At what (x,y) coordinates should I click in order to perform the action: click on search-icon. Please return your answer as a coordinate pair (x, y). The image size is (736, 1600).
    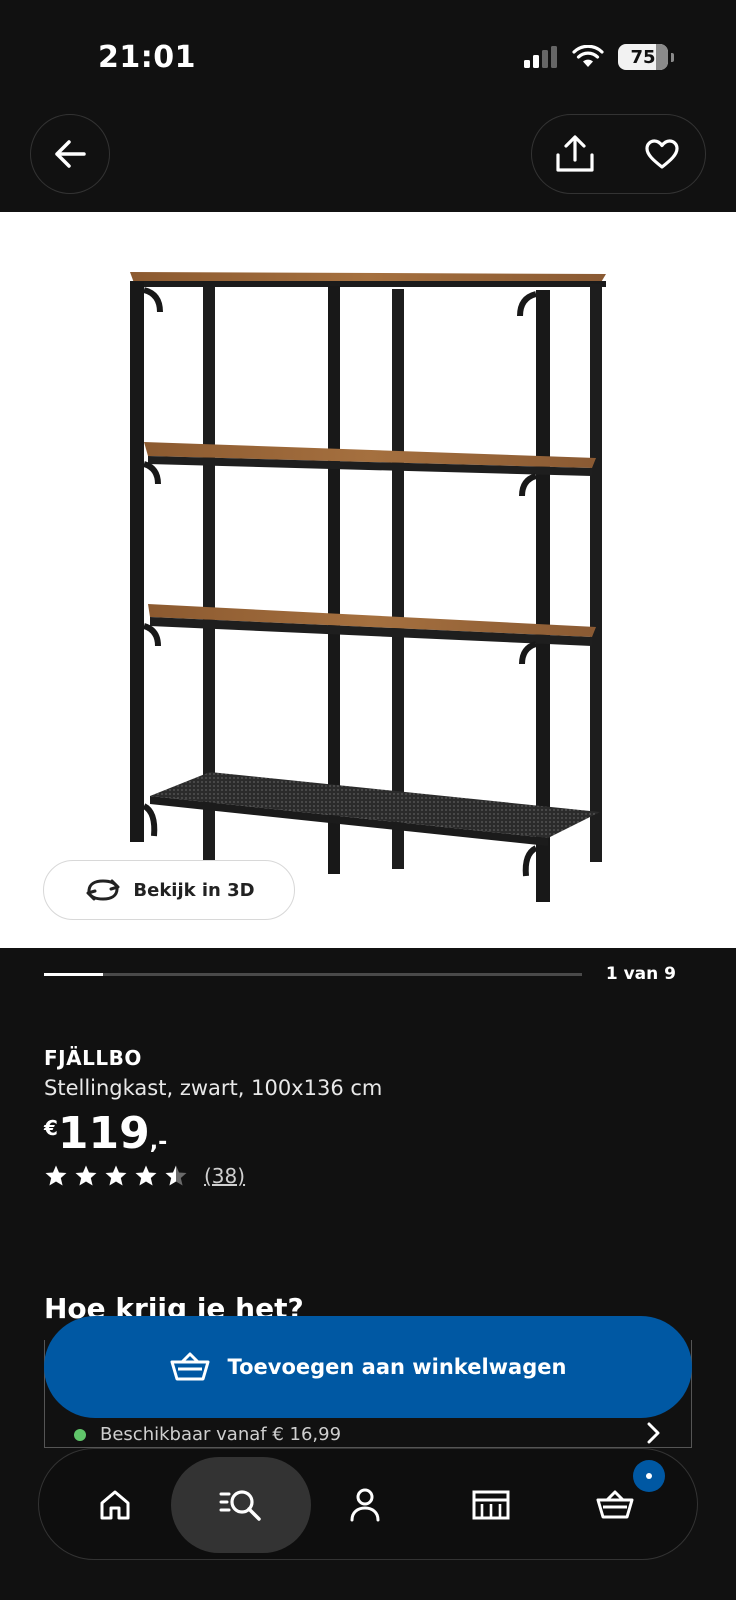
    Looking at the image, I should click on (240, 1505).